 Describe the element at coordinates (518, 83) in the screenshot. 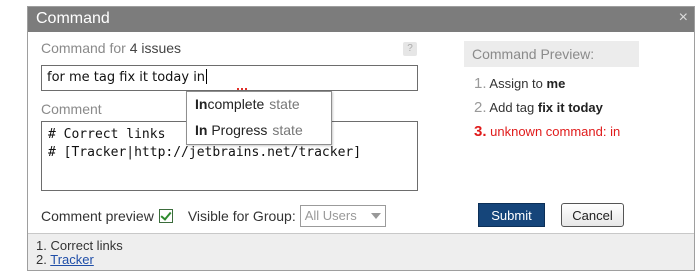

I see `preview-item-text: Assign to` at that location.